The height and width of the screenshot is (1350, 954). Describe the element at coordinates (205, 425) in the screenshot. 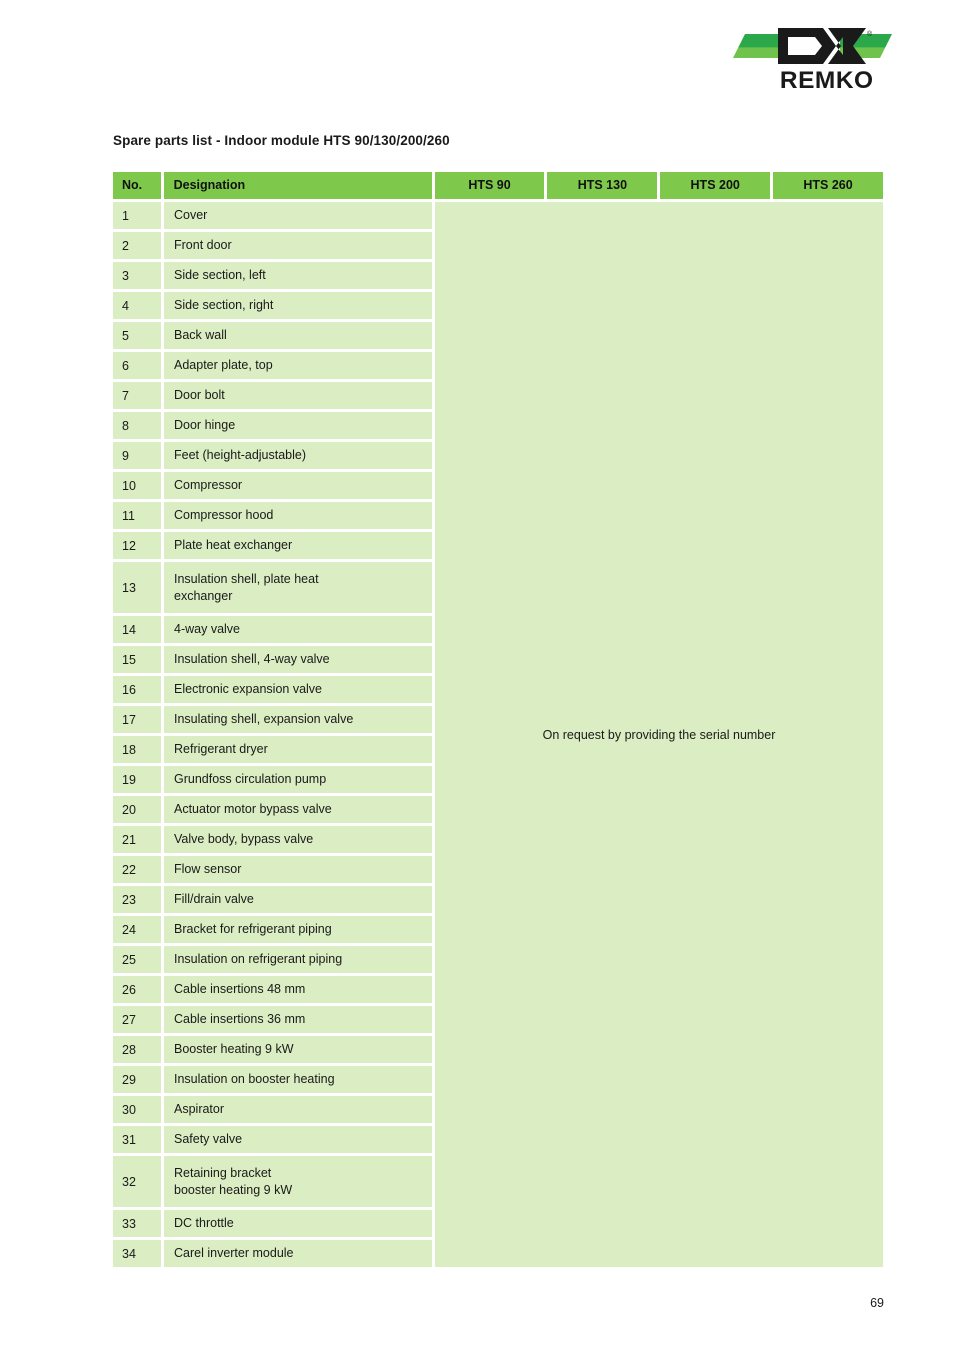

I see `designation-text: Door hinge` at that location.